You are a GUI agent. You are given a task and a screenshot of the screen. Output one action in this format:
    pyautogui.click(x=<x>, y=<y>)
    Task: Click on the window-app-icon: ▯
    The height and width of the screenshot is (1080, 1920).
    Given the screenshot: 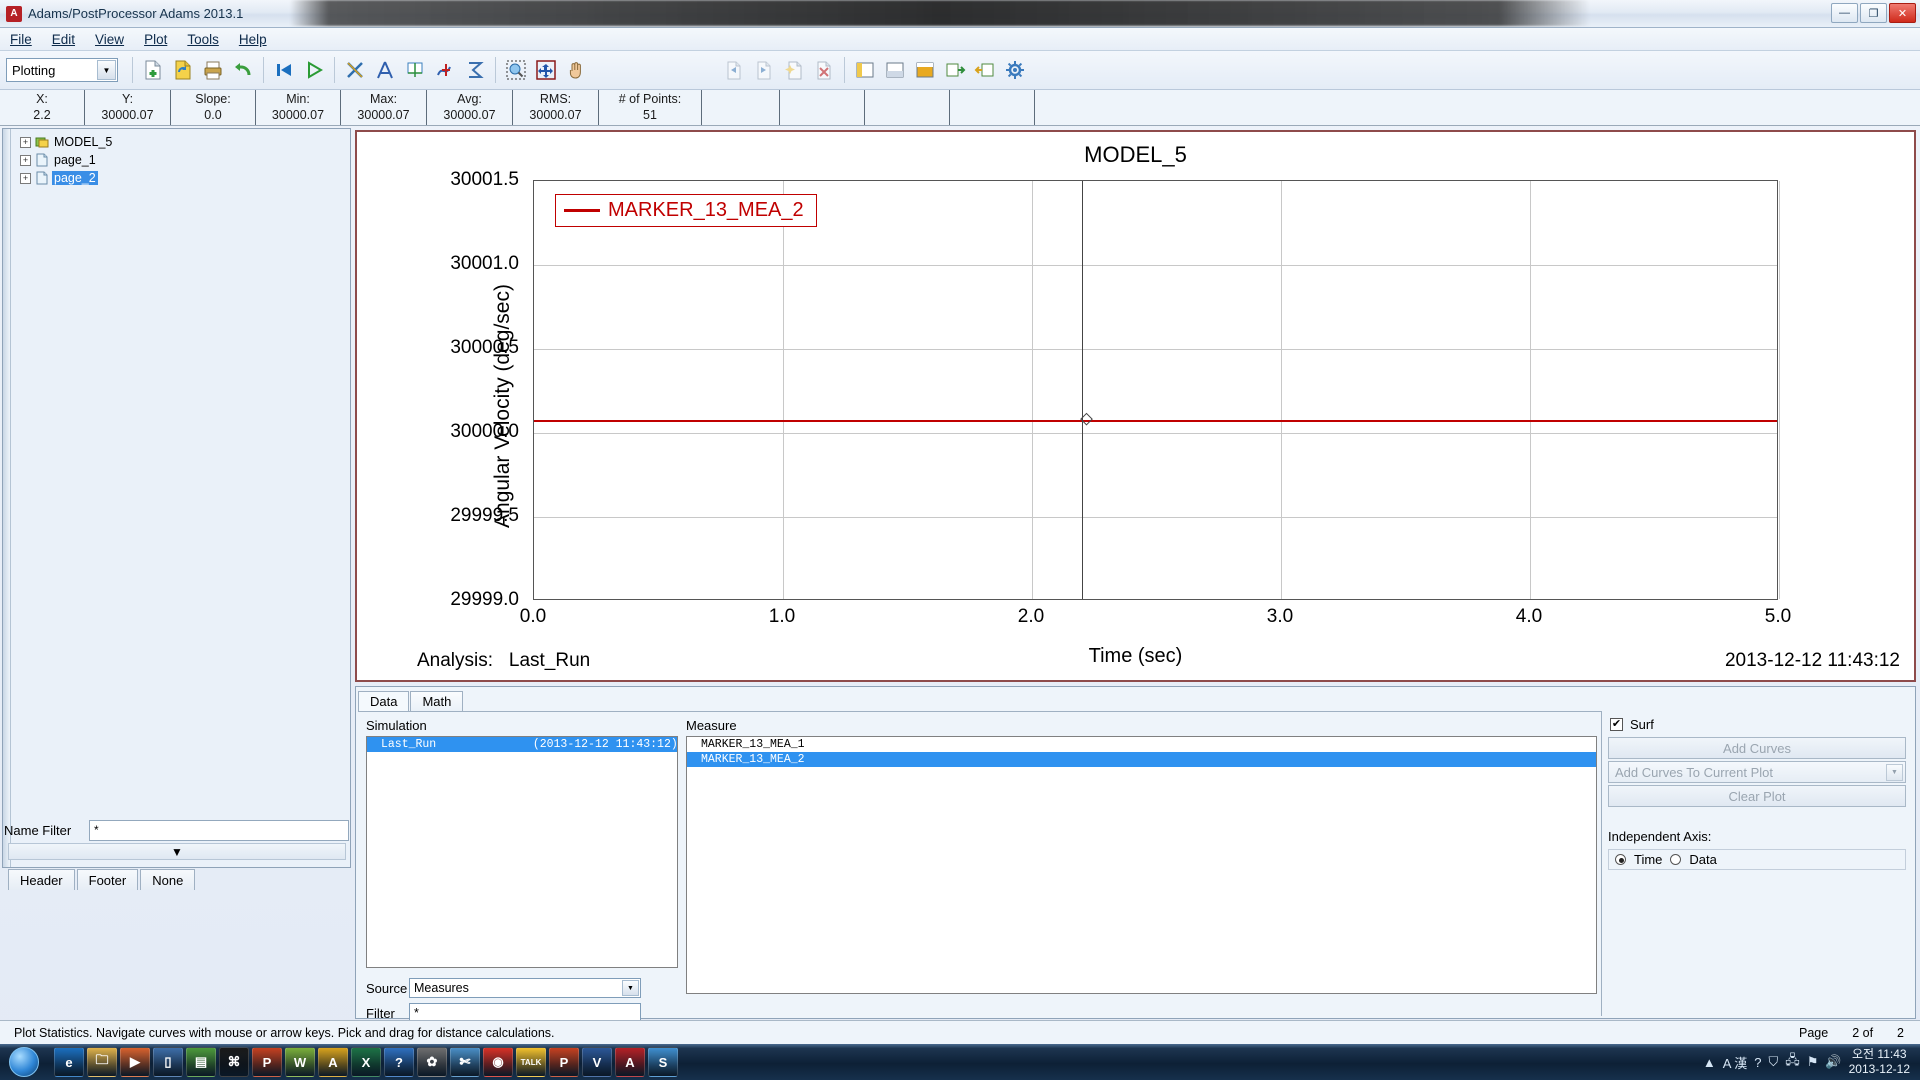 What is the action you would take?
    pyautogui.click(x=168, y=1062)
    